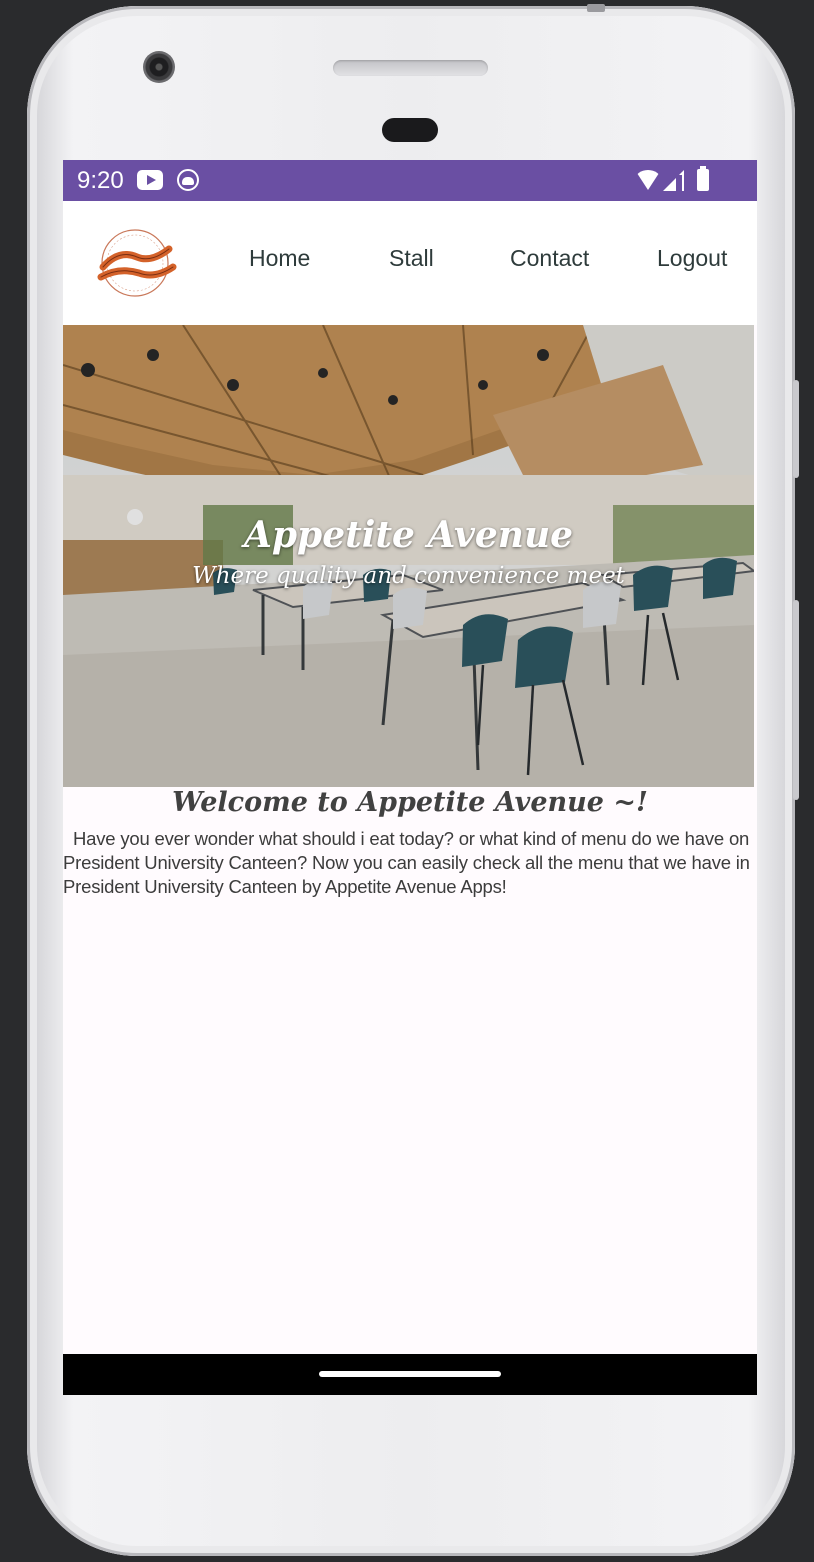  I want to click on home-gesture-handle, so click(410, 1374).